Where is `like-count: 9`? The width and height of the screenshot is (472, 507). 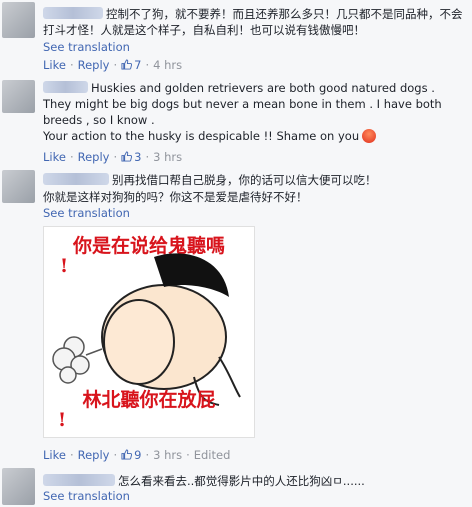
like-count: 9 is located at coordinates (131, 455).